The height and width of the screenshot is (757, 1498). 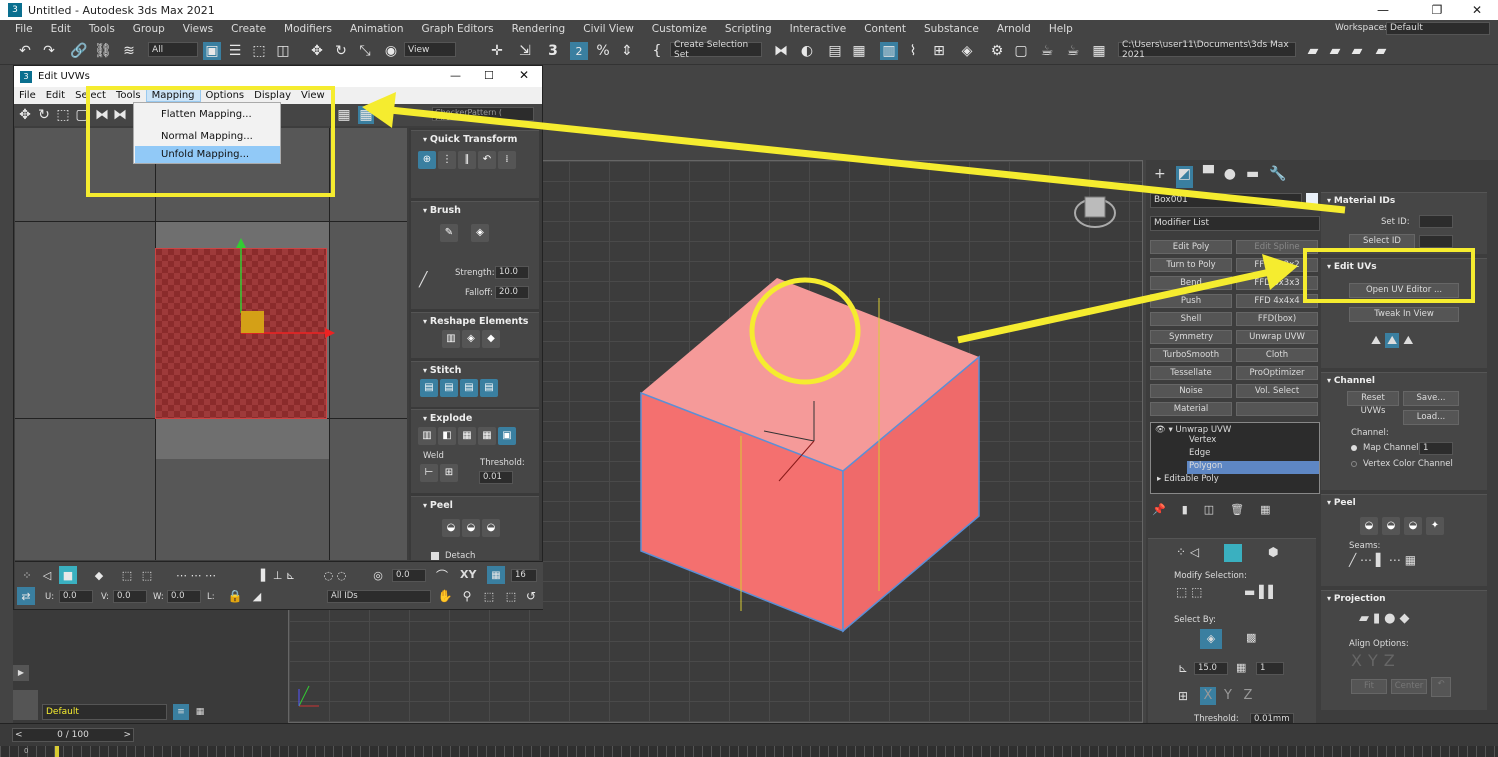 I want to click on viewcube-icon, so click(x=1095, y=207).